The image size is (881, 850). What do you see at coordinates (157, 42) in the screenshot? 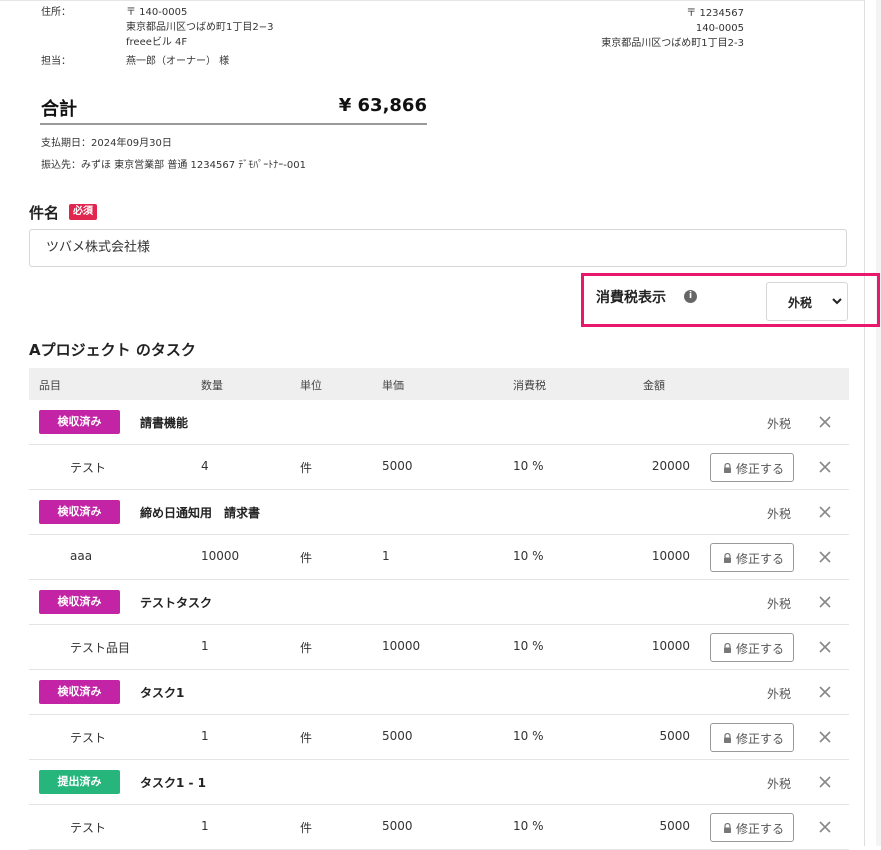
I see `address-line: freeeビル 4F` at bounding box center [157, 42].